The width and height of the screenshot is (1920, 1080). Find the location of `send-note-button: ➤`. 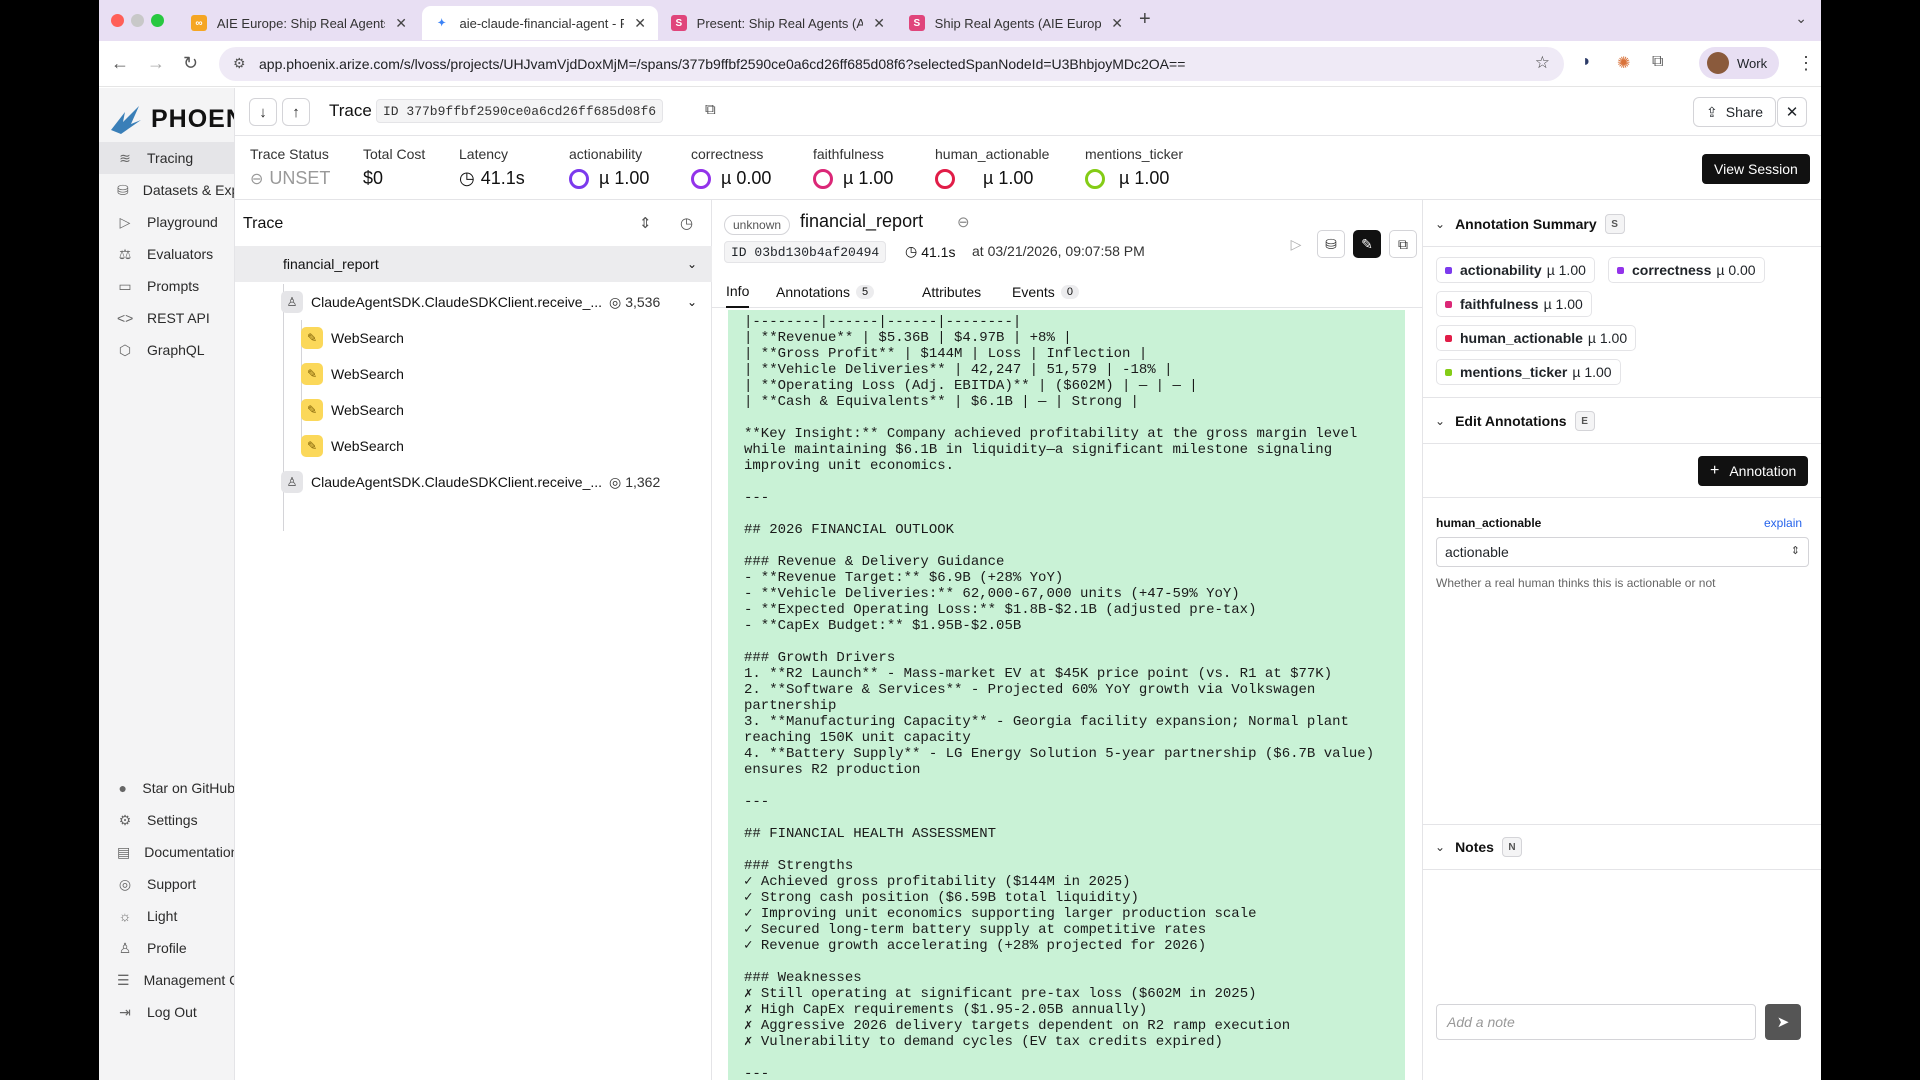

send-note-button: ➤ is located at coordinates (1783, 1022).